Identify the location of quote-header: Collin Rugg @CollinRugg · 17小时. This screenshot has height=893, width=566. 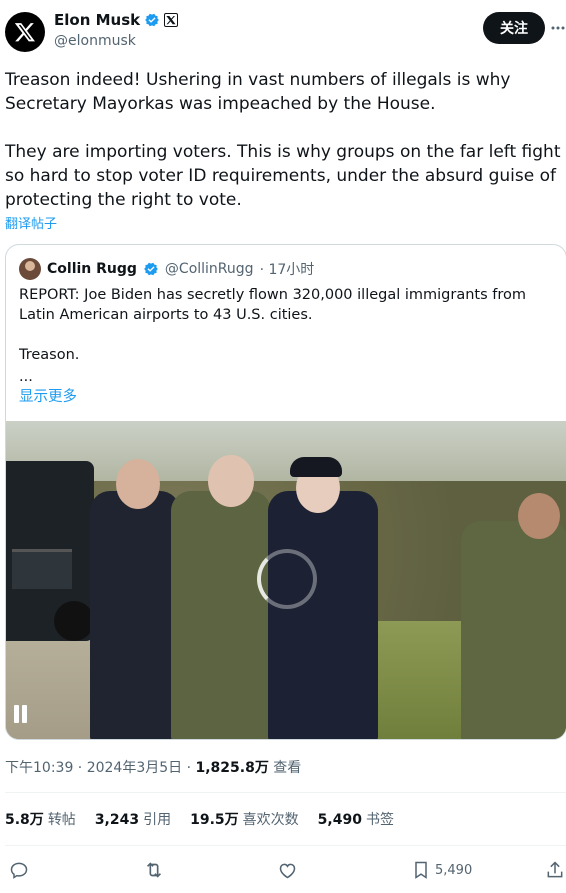
(166, 269).